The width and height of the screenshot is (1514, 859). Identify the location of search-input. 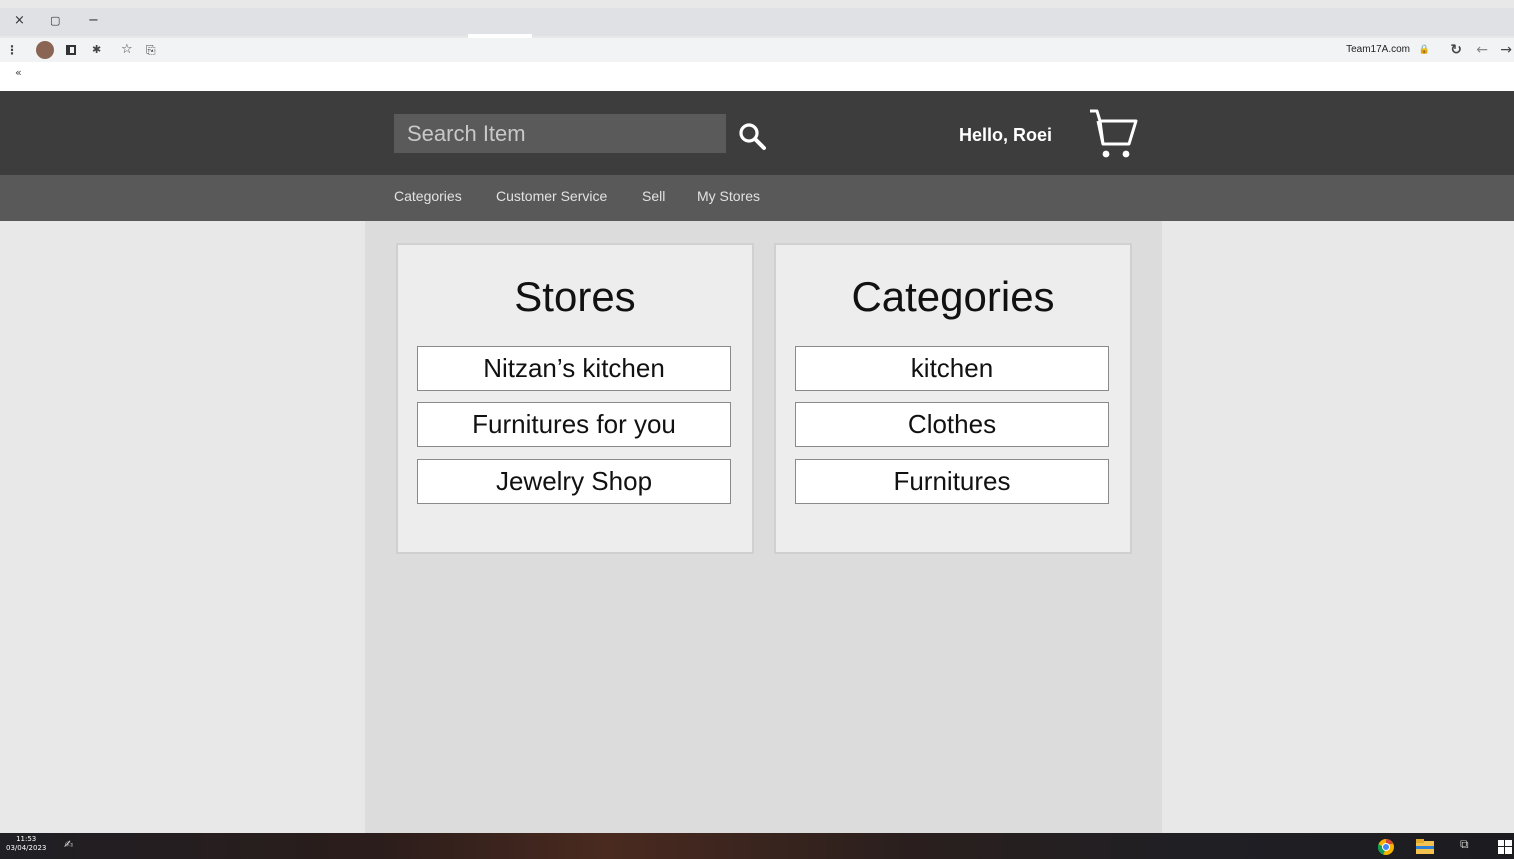
(560, 133).